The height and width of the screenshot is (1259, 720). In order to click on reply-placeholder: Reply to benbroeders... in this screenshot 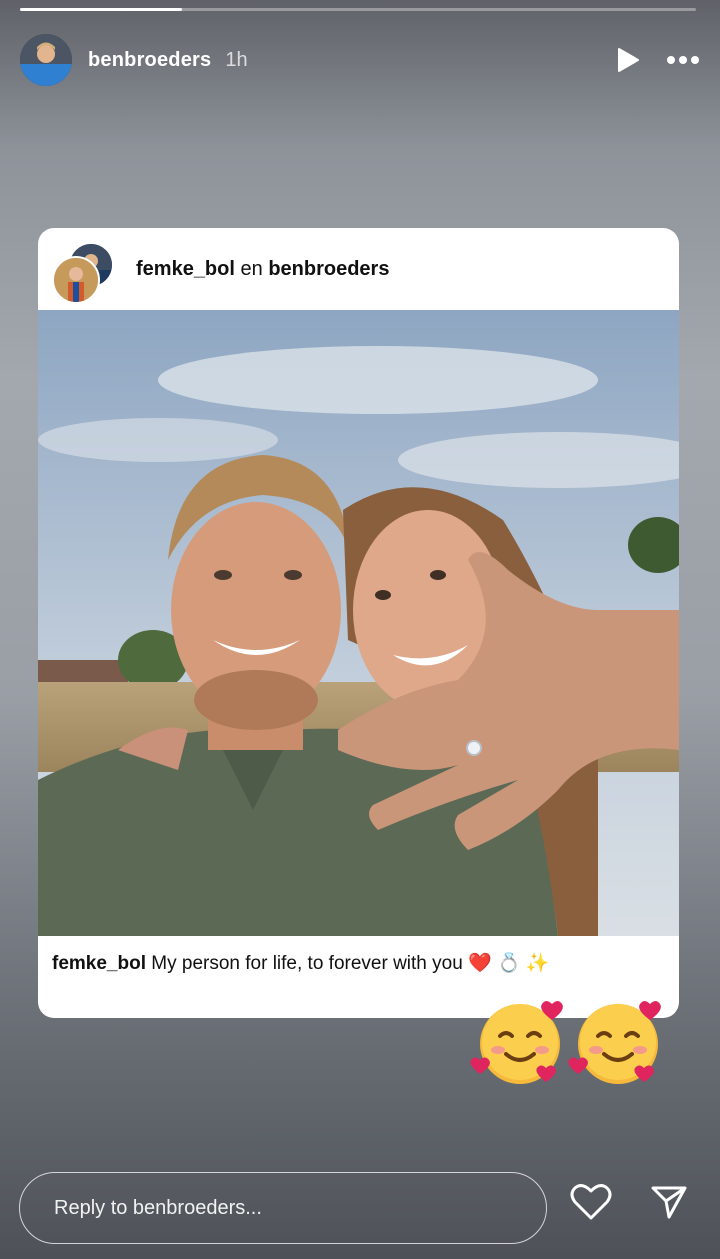, I will do `click(158, 1207)`.